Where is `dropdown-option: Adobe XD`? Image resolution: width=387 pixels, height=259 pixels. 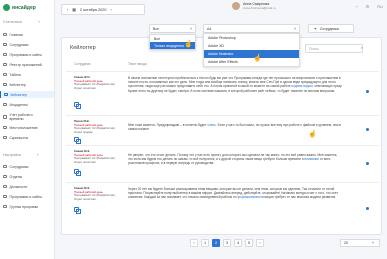 dropdown-option: Adobe XD is located at coordinates (251, 46).